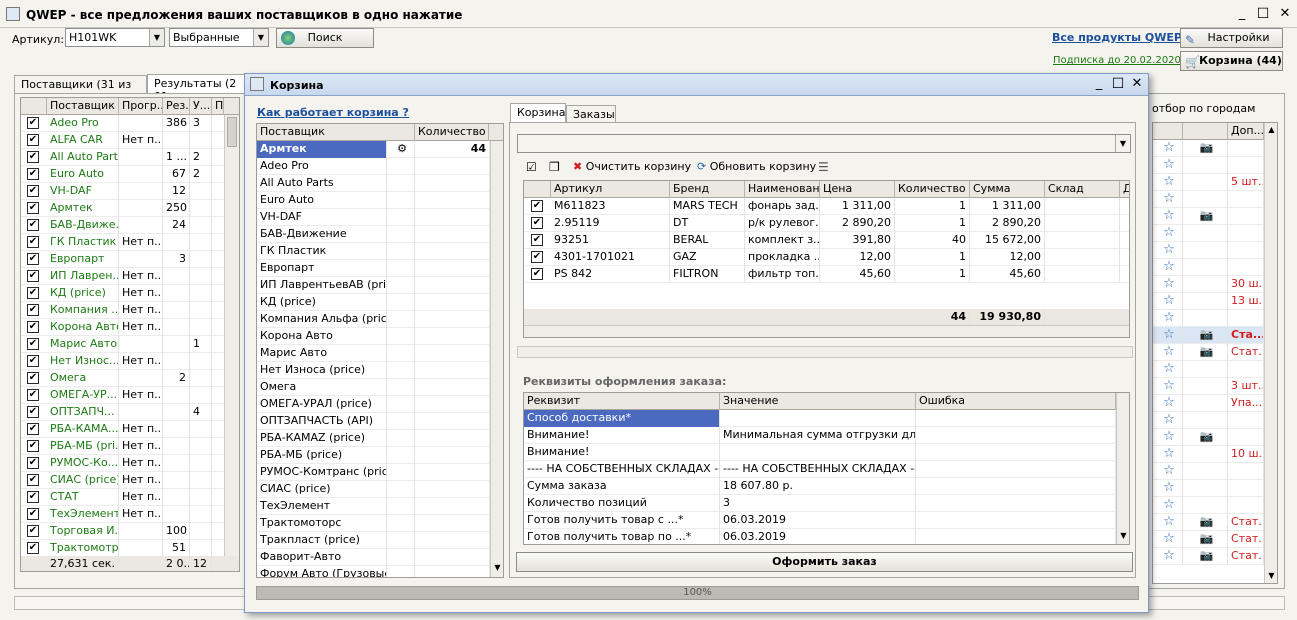 The width and height of the screenshot is (1297, 620). Describe the element at coordinates (122, 344) in the screenshot. I see `table-row: ✔ Марис Авто 1` at that location.